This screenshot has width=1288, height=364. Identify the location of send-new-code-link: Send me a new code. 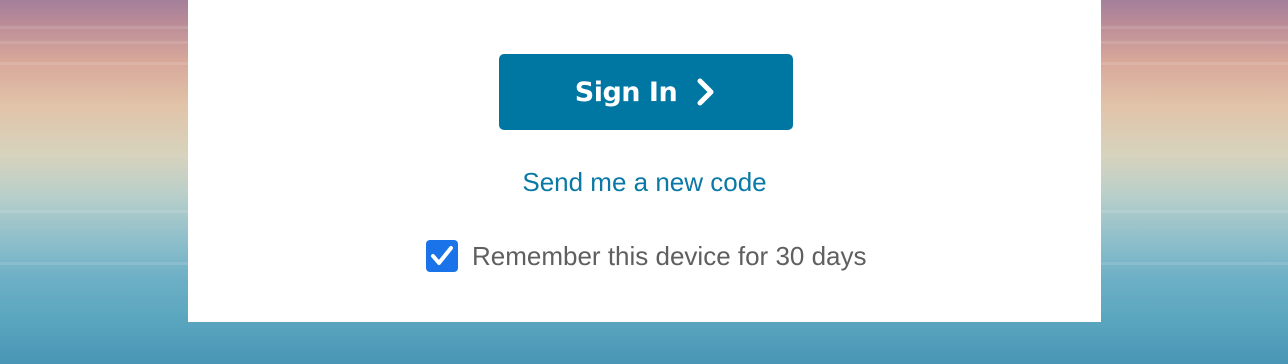
(644, 182).